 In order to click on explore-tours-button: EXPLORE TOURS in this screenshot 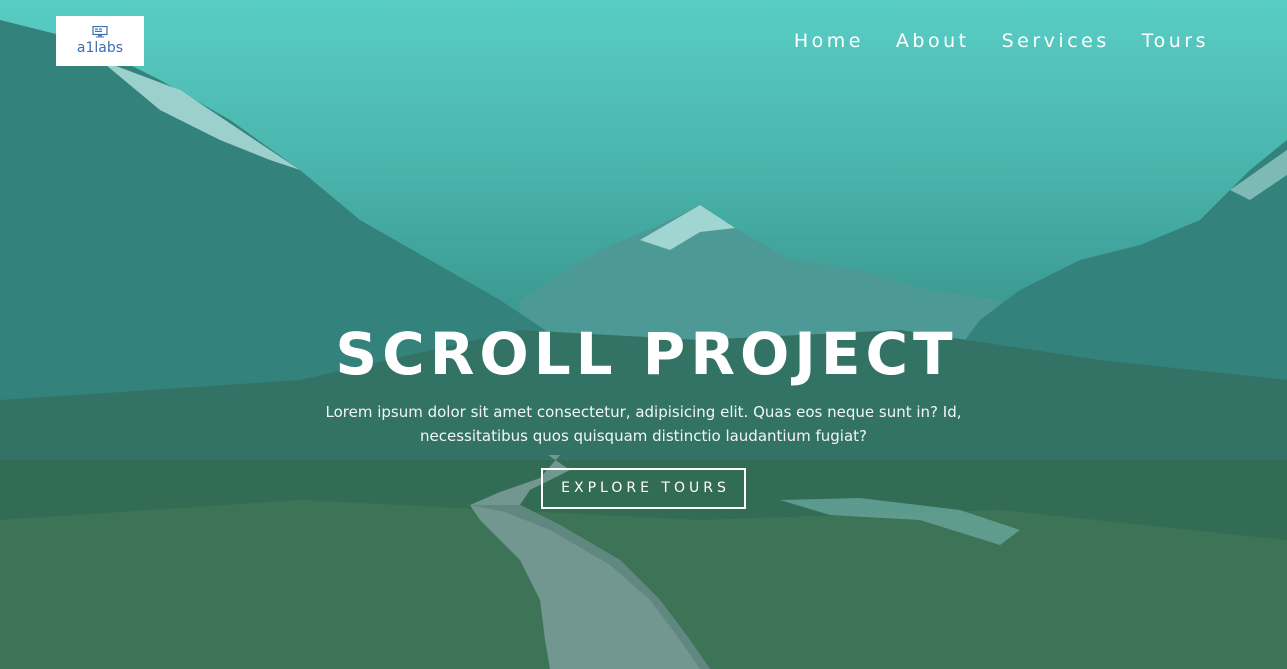, I will do `click(643, 488)`.